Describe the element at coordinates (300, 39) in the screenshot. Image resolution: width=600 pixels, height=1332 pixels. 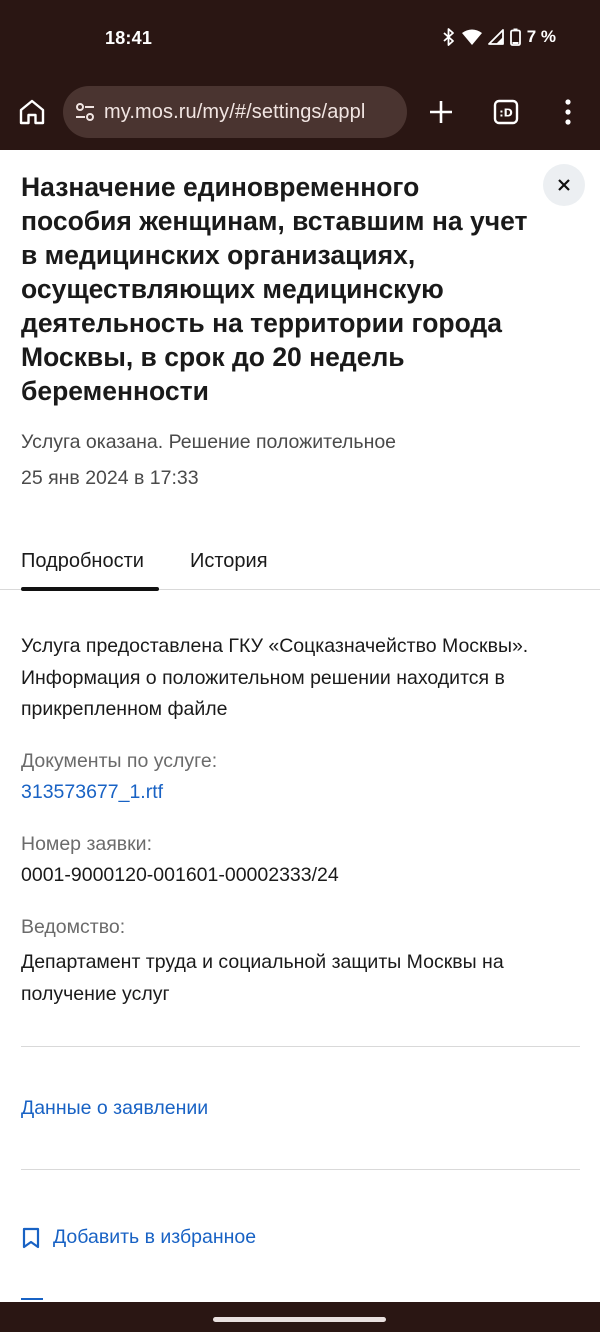
I see `status-bar: 18:41 7 %` at that location.